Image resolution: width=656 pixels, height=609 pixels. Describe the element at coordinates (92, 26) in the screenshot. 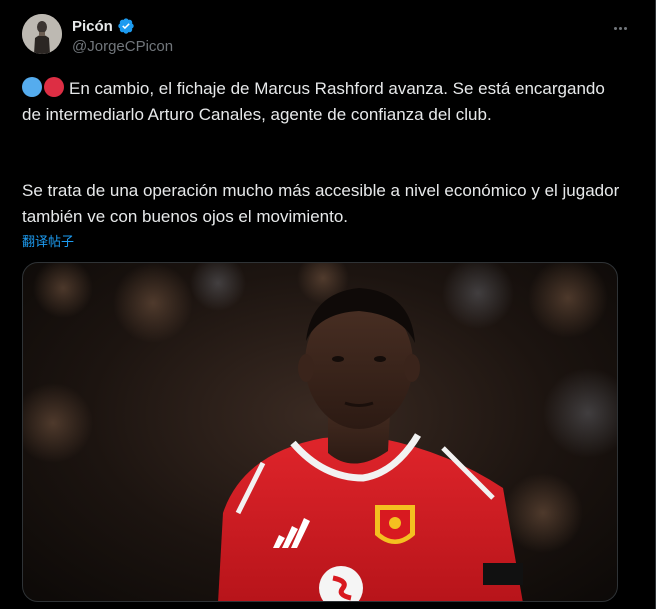

I see `display-name: Picón` at that location.